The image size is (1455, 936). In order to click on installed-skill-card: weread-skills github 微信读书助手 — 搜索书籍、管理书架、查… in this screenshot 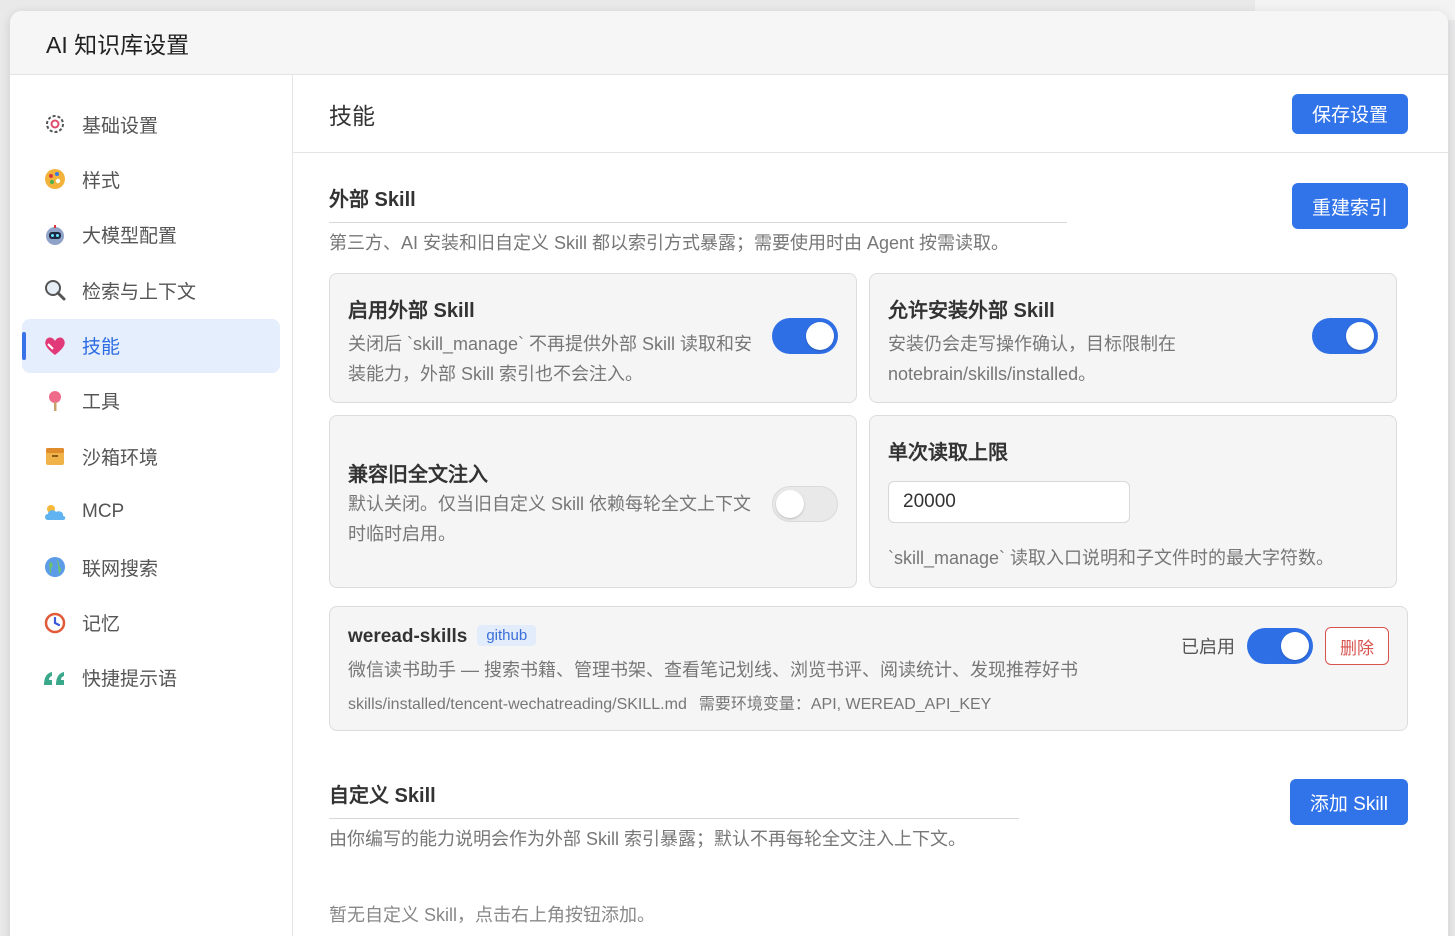, I will do `click(868, 668)`.